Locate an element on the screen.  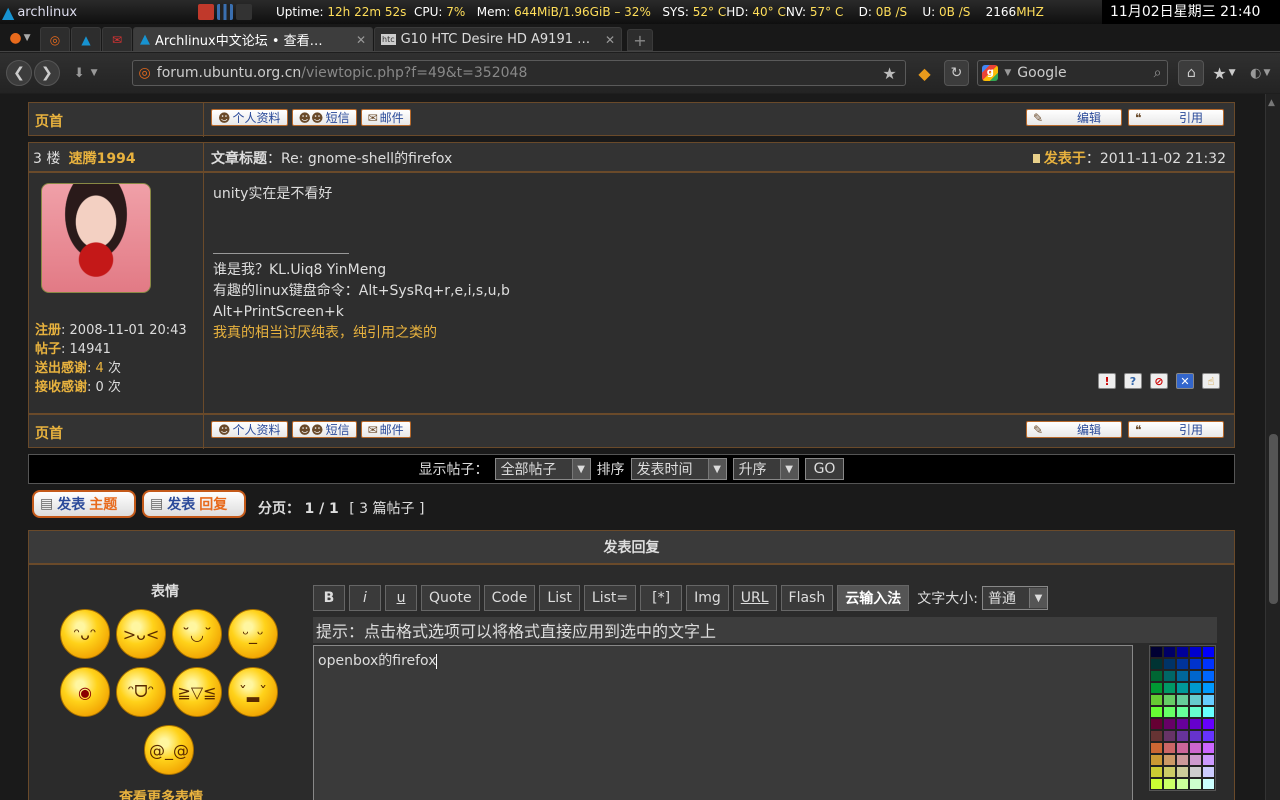
dizzy-icon: @_@ is located at coordinates (169, 750).